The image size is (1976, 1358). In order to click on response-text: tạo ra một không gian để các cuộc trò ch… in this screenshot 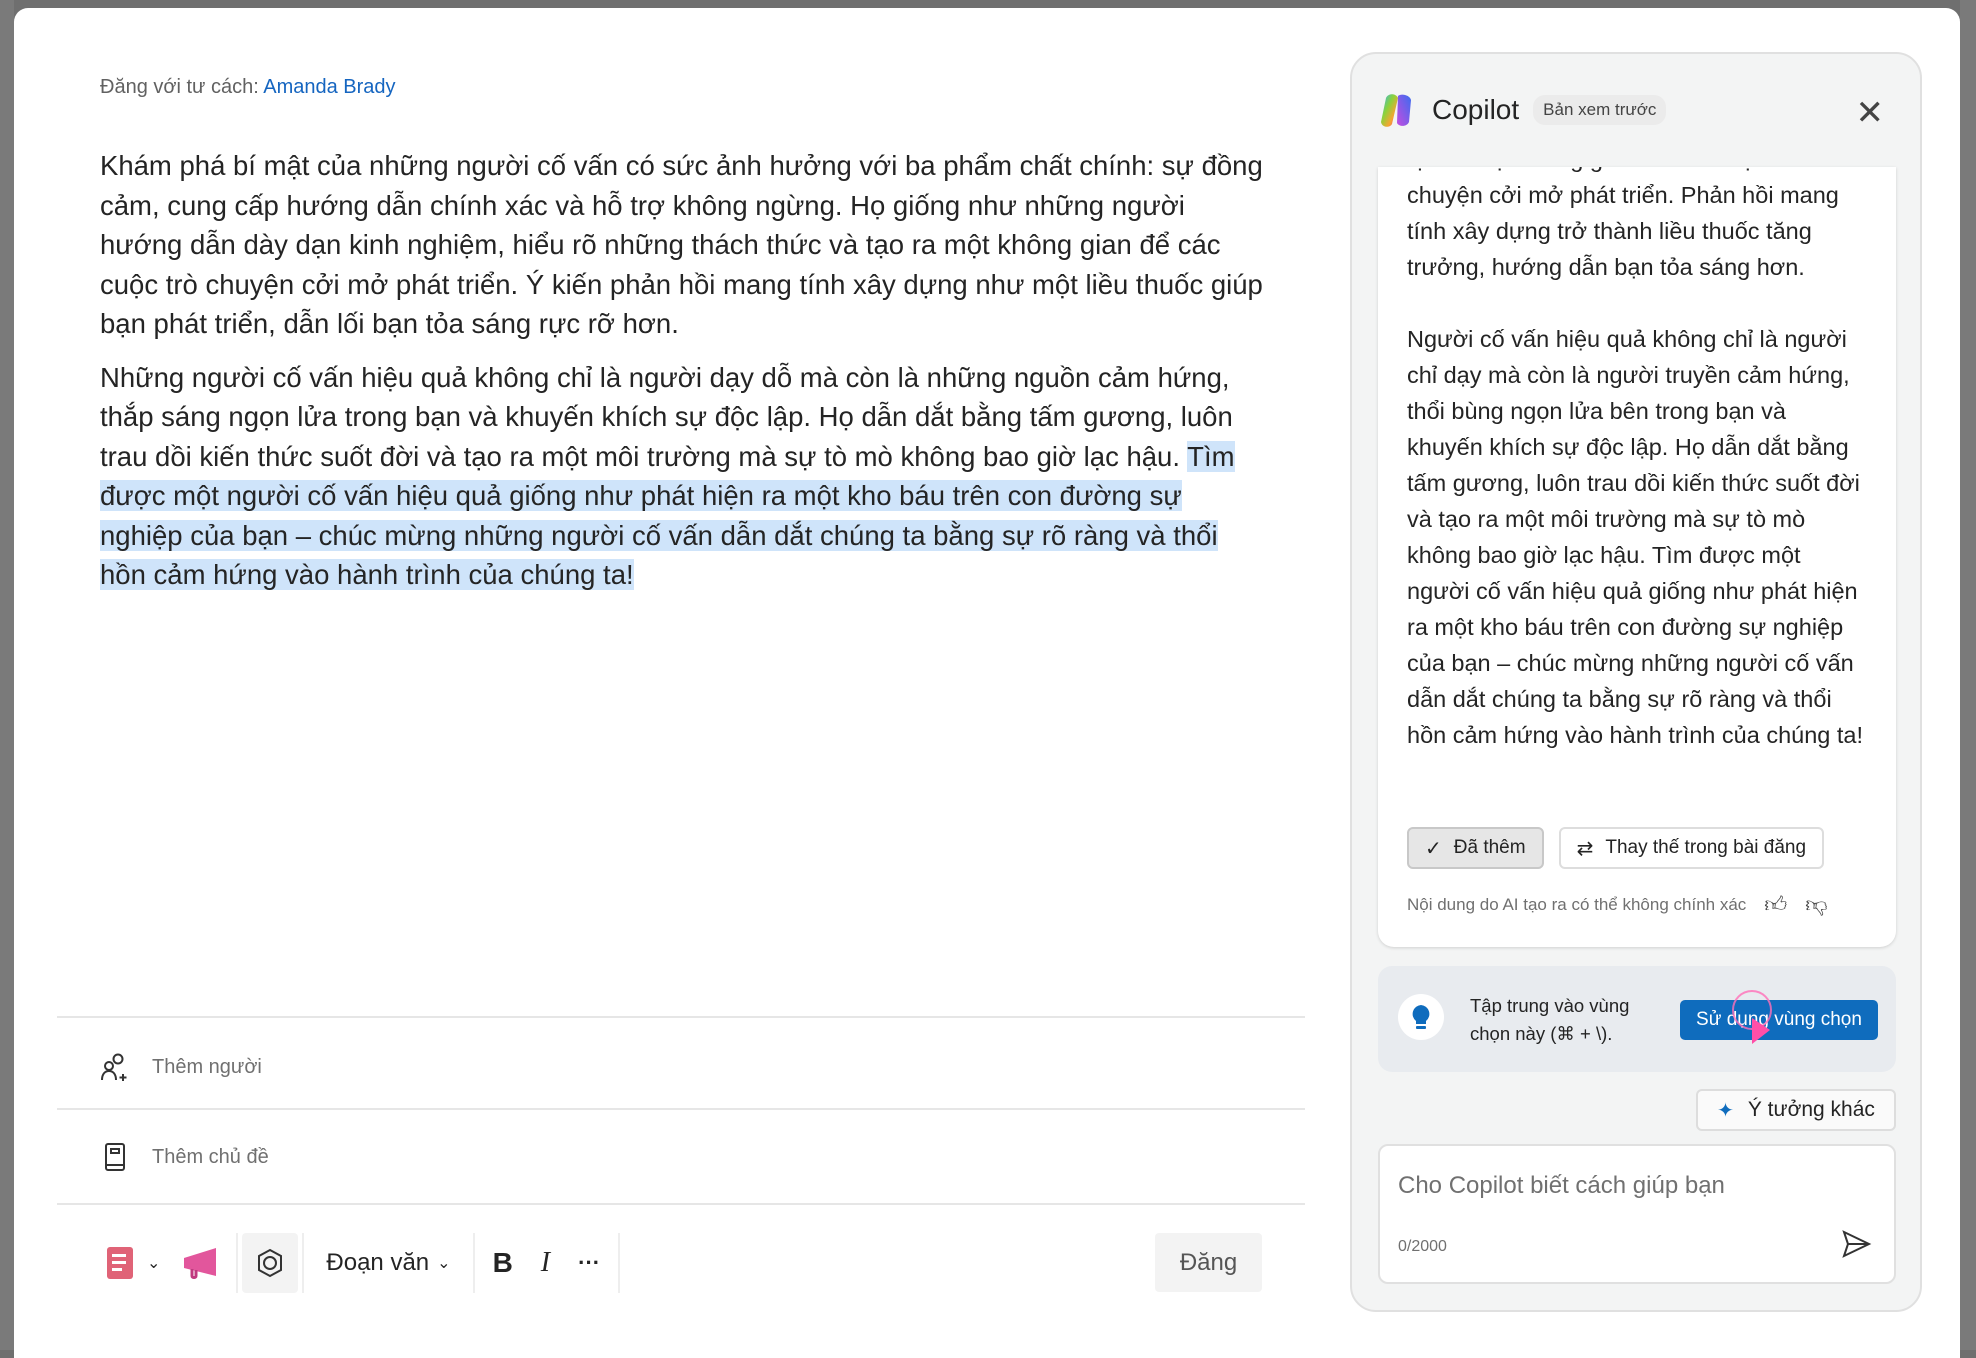, I will do `click(1635, 457)`.